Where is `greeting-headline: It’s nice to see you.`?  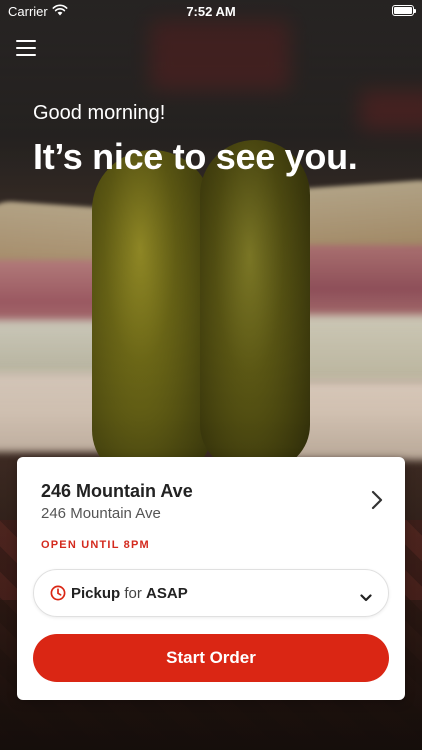 greeting-headline: It’s nice to see you. is located at coordinates (195, 156).